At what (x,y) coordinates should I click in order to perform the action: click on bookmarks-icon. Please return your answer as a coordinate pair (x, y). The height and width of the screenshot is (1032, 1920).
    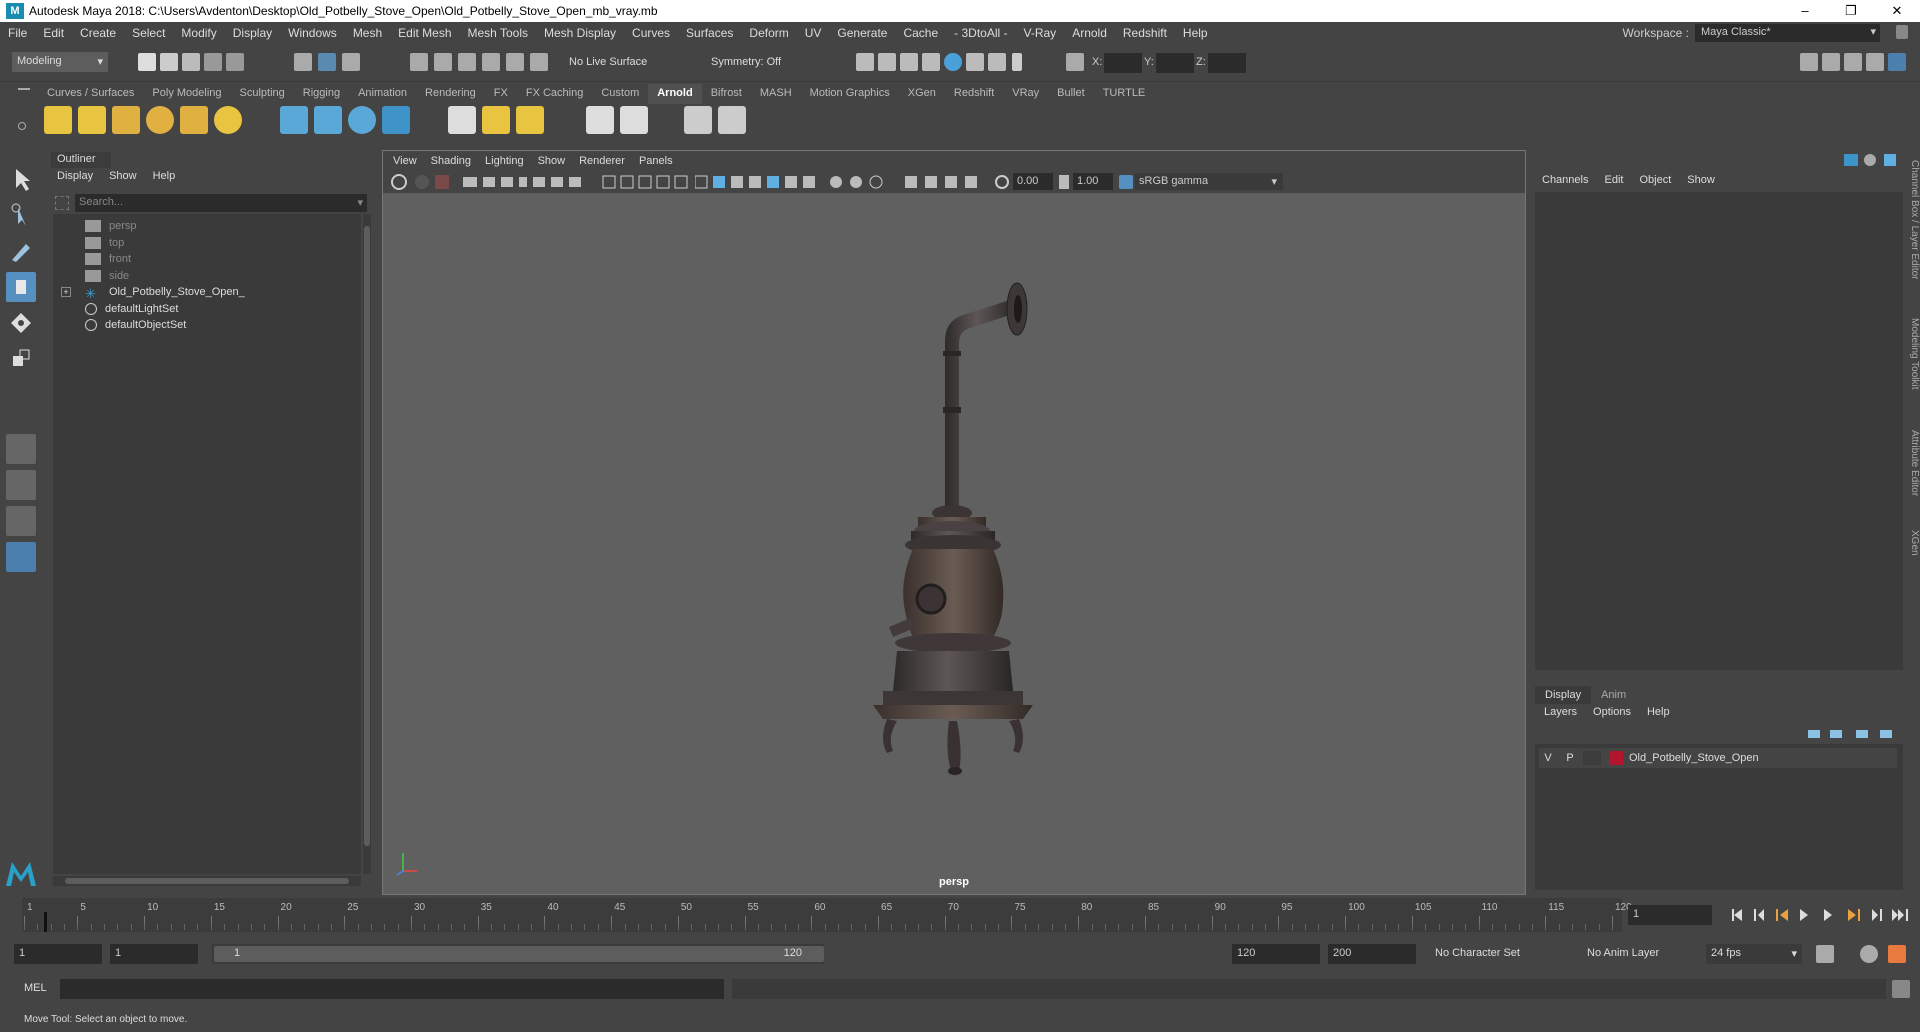
    Looking at the image, I should click on (442, 182).